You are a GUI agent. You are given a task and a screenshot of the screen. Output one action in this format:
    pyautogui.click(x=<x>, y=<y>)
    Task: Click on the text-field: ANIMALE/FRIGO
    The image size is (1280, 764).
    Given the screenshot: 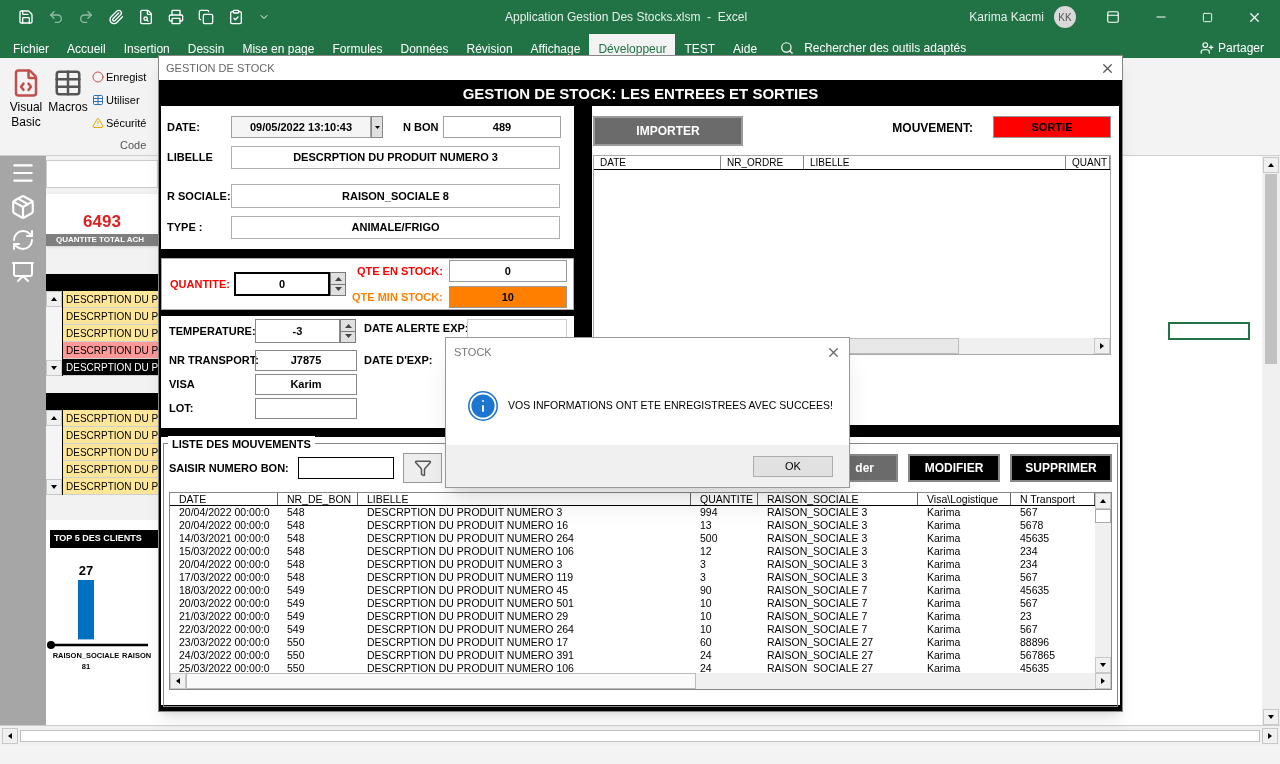 What is the action you would take?
    pyautogui.click(x=395, y=227)
    